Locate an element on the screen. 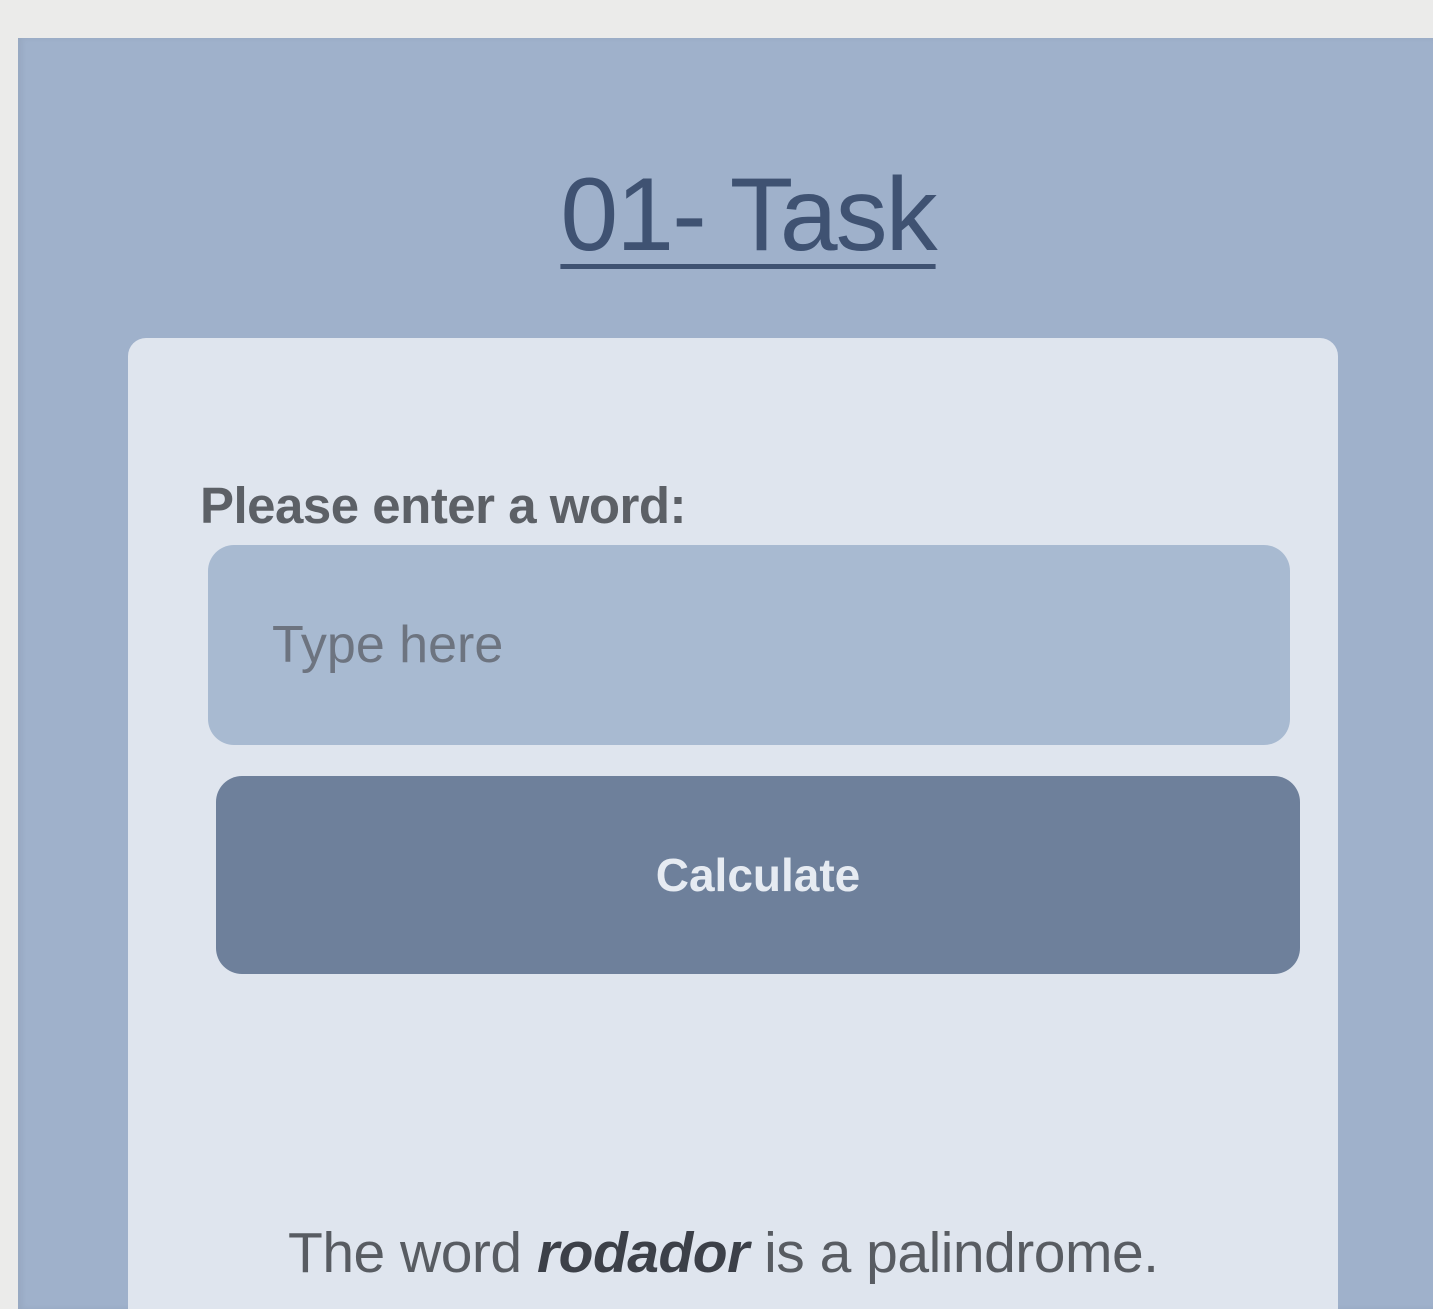  result-prefix: The word is located at coordinates (412, 1253).